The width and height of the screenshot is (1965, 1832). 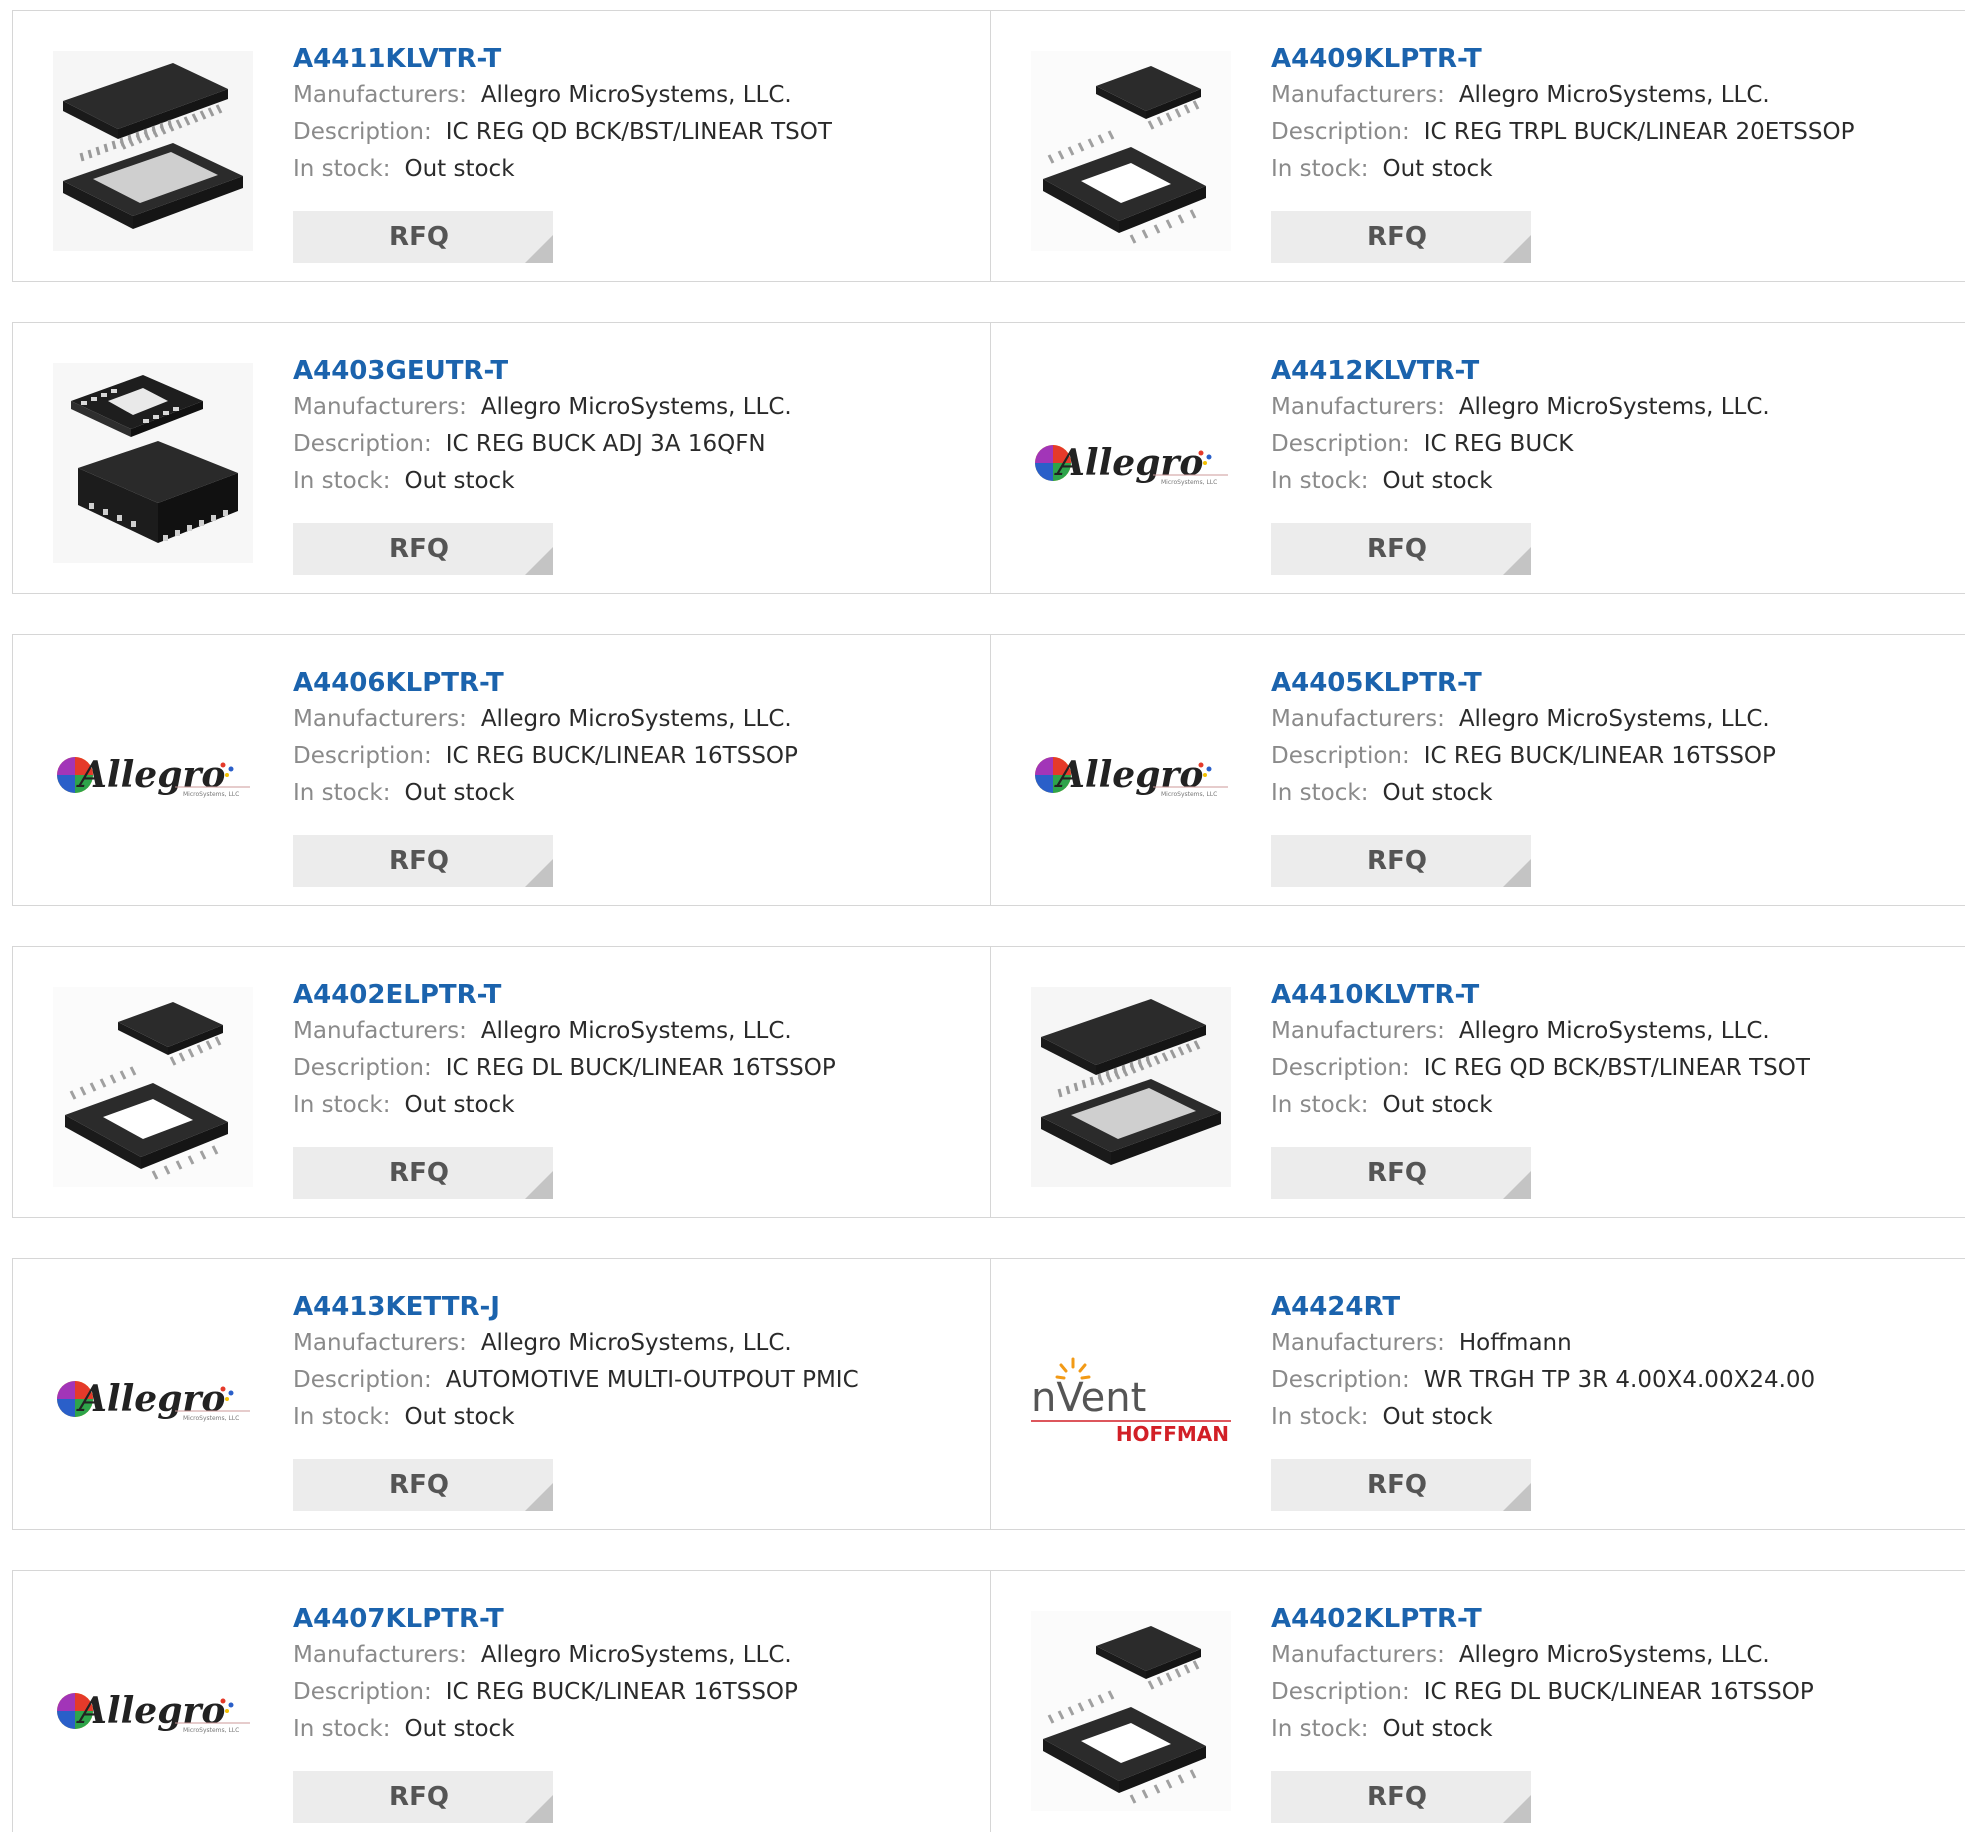 What do you see at coordinates (1523, 683) in the screenshot?
I see `part-number-link: A4405KLPTR-T` at bounding box center [1523, 683].